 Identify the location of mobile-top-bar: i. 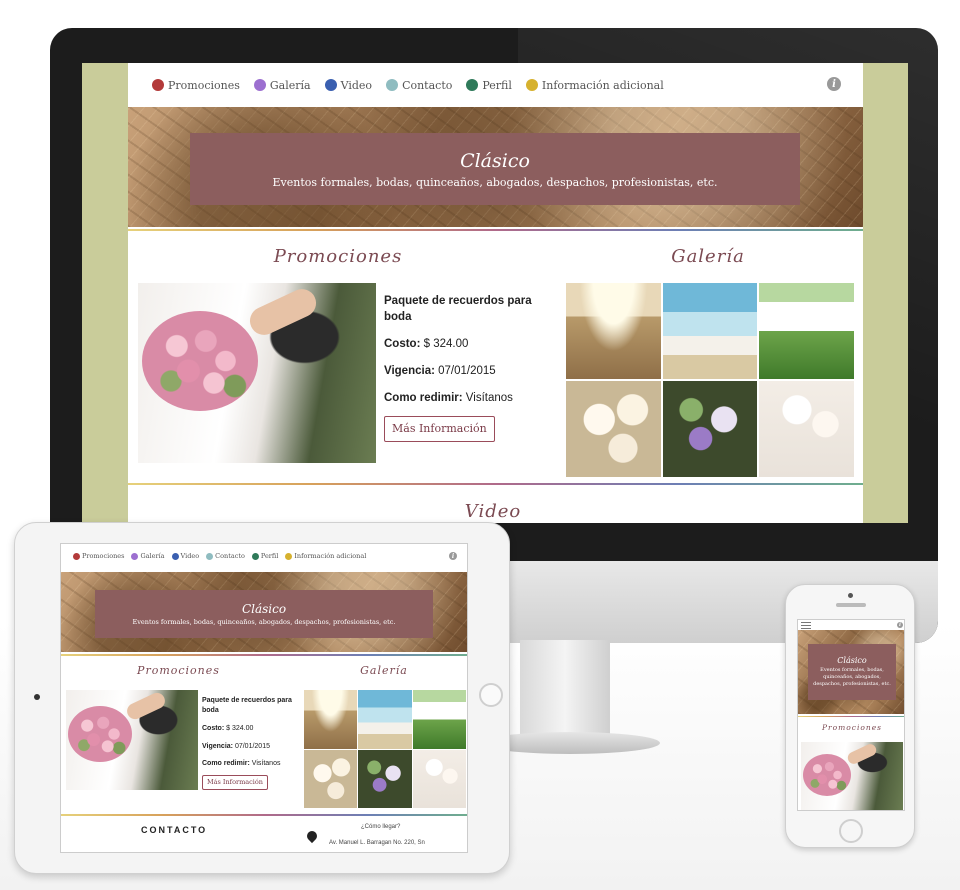
(851, 625).